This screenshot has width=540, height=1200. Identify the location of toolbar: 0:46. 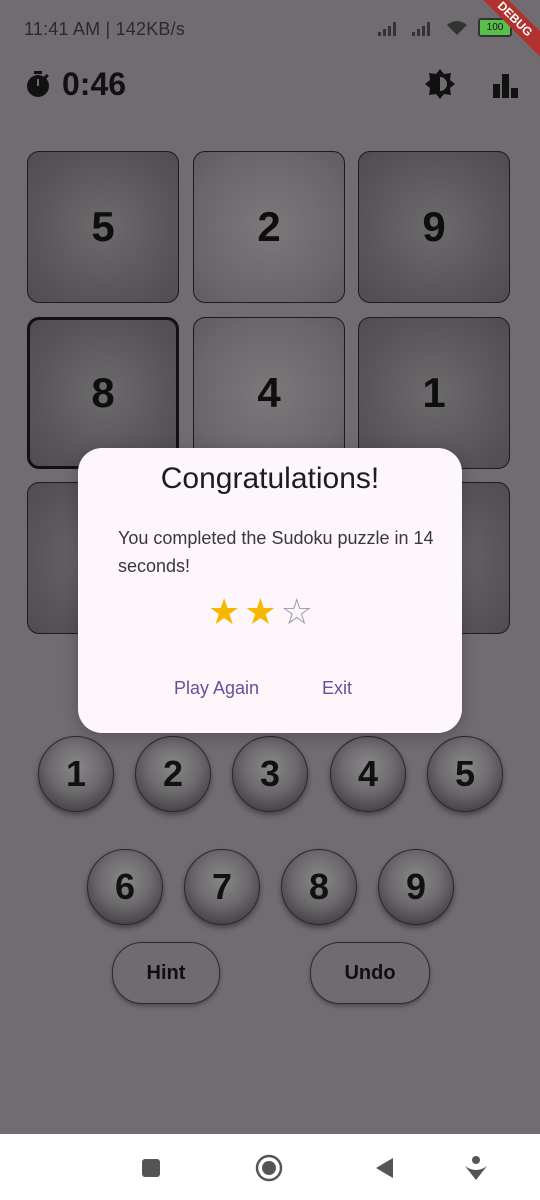
(270, 86).